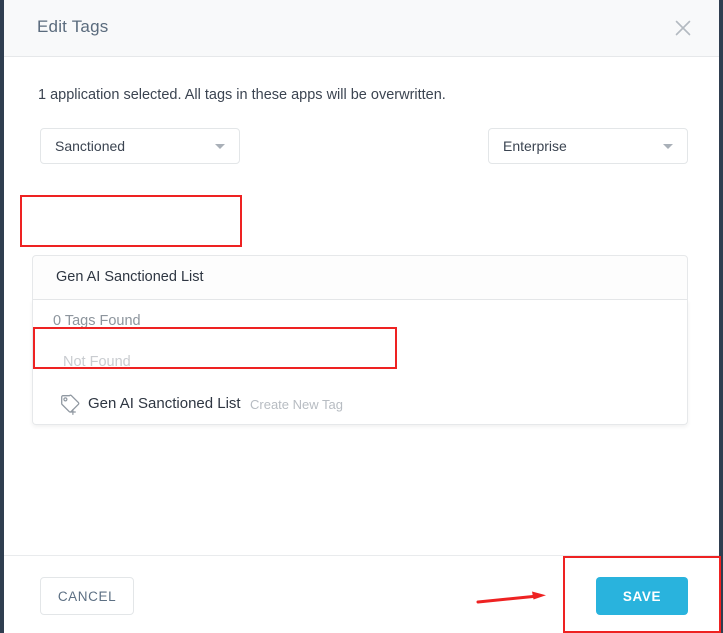 The height and width of the screenshot is (633, 723). What do you see at coordinates (97, 362) in the screenshot?
I see `tag-results-empty: Not Found` at bounding box center [97, 362].